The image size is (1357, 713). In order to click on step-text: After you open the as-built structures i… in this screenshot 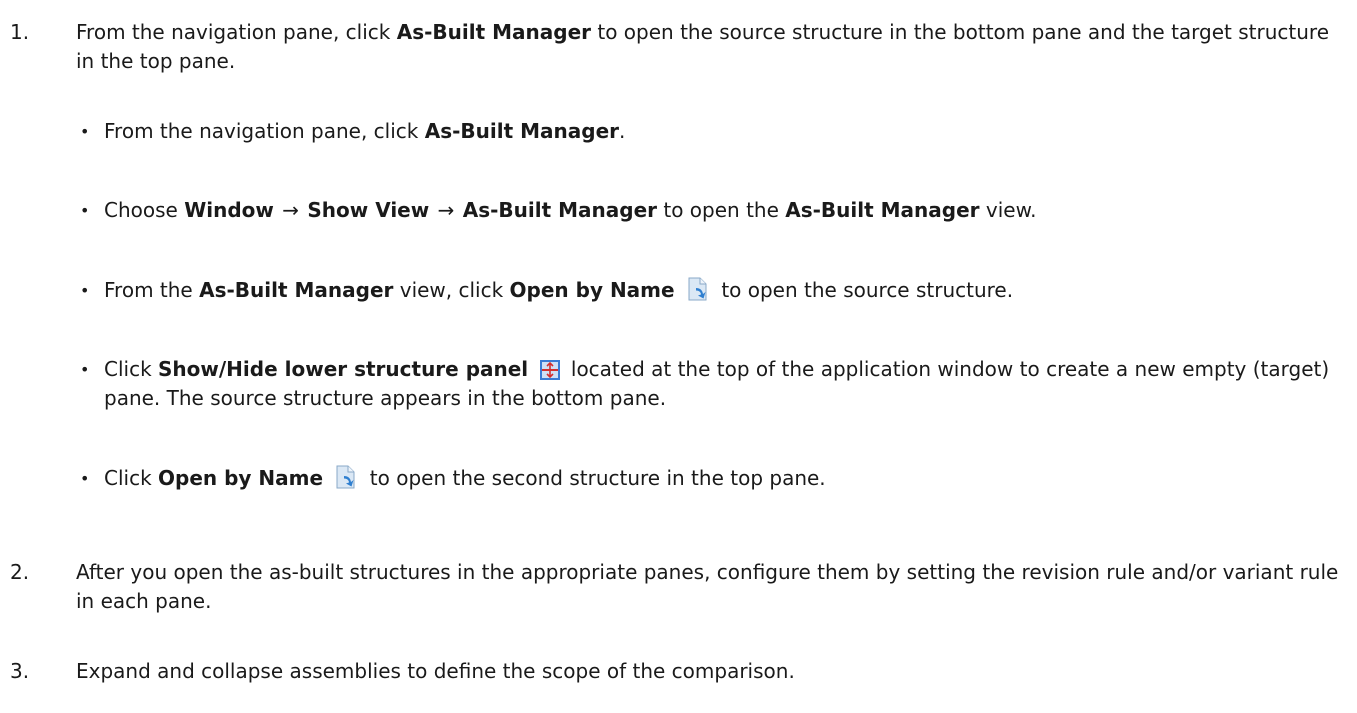, I will do `click(707, 586)`.